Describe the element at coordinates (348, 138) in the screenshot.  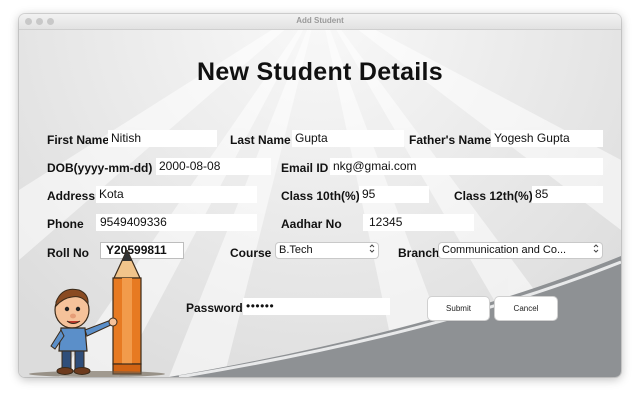
I see `last-name-field: Gupta` at that location.